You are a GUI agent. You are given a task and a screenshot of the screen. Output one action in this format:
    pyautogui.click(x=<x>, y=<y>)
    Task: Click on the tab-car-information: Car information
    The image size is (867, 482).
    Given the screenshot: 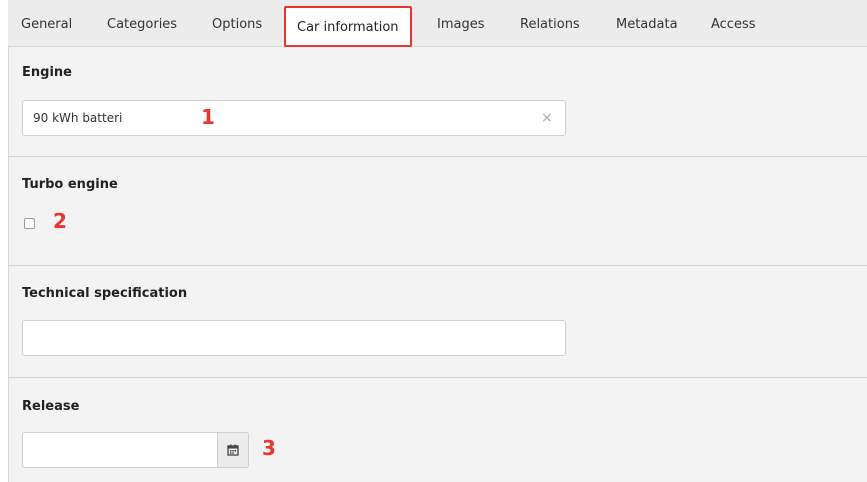 What is the action you would take?
    pyautogui.click(x=348, y=26)
    